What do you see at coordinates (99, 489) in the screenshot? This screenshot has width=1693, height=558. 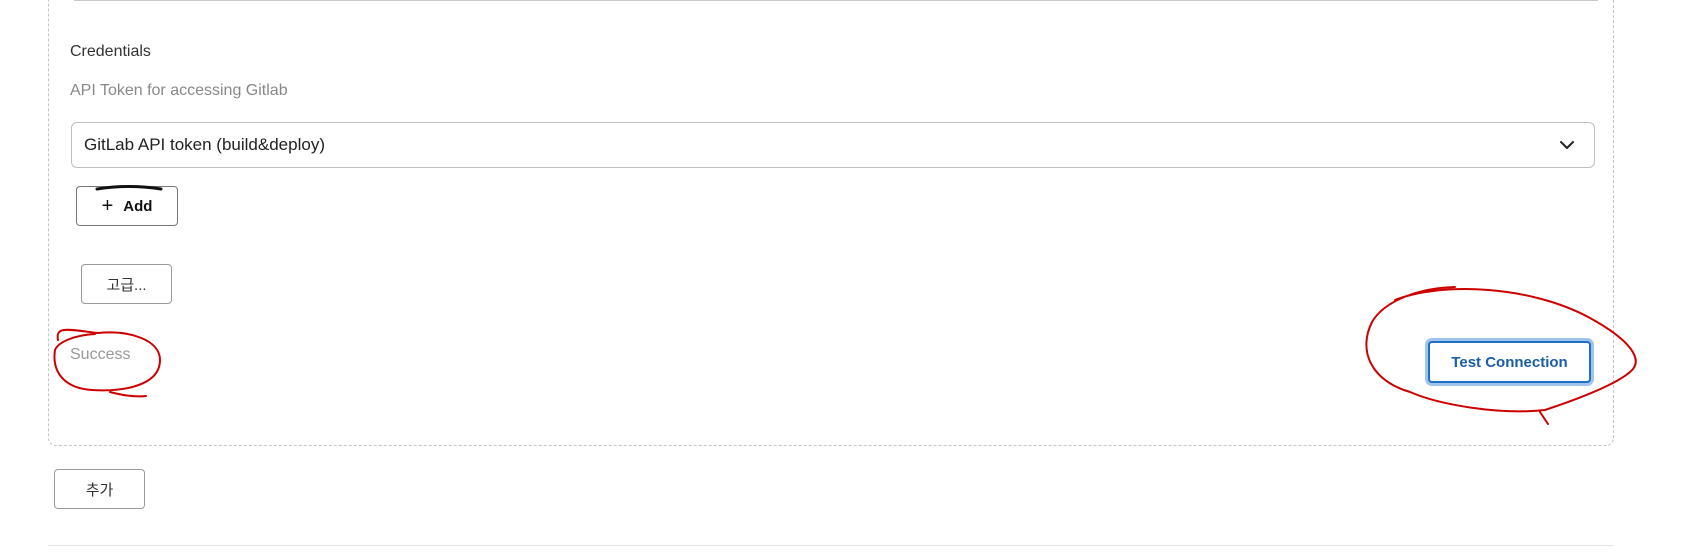 I see `add-server-button: 추가` at bounding box center [99, 489].